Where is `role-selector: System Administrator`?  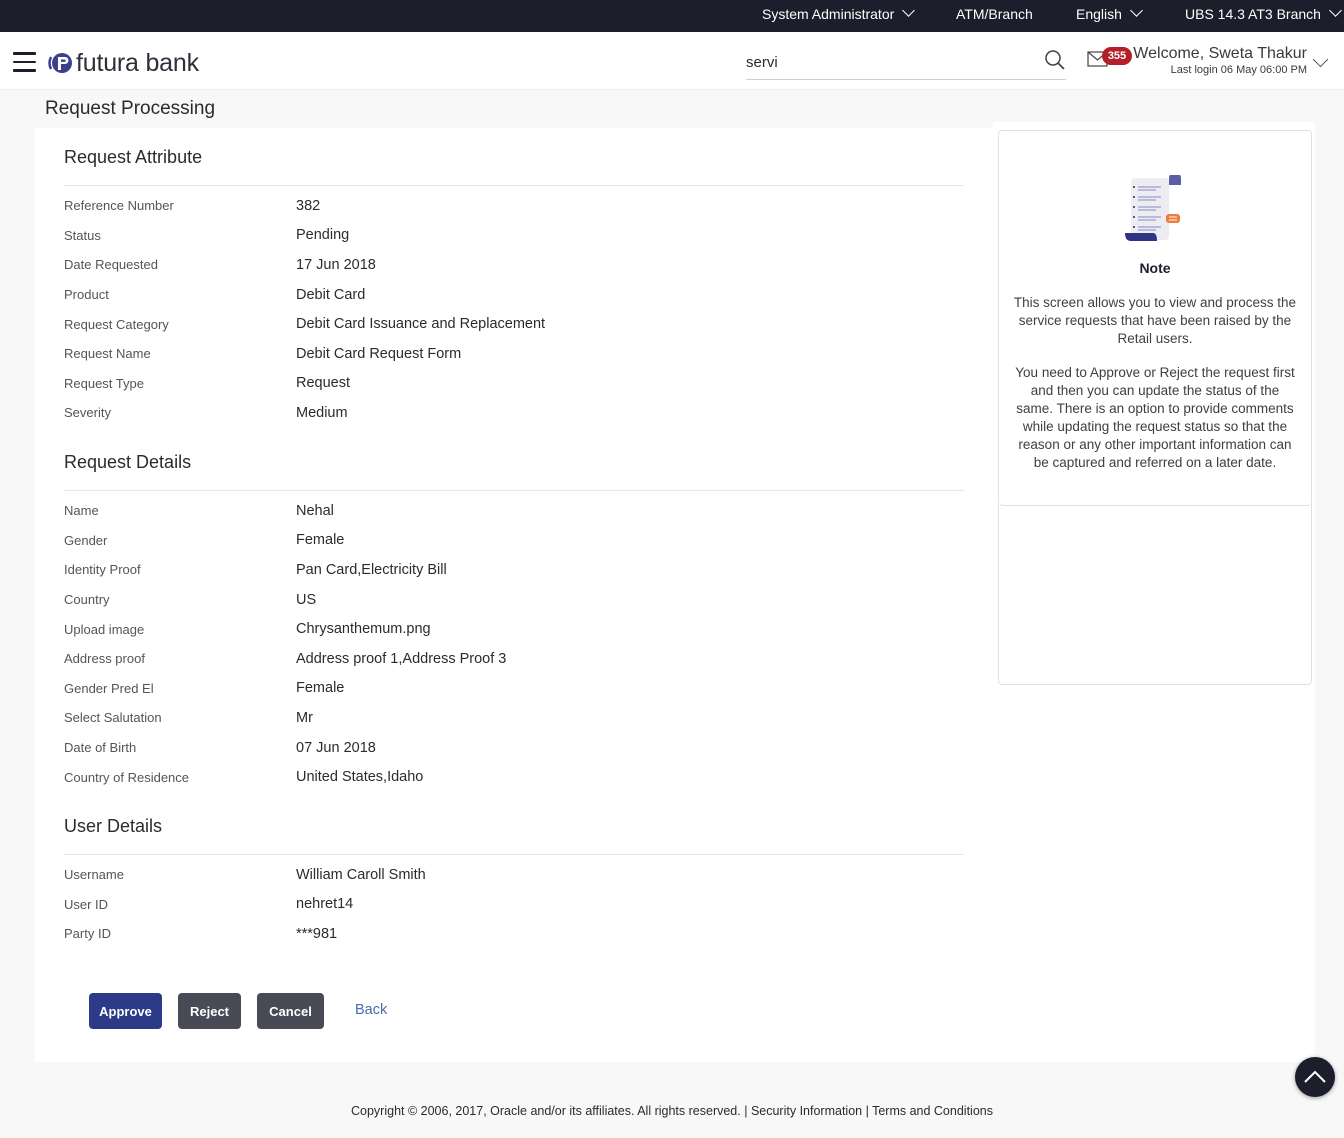 role-selector: System Administrator is located at coordinates (839, 16).